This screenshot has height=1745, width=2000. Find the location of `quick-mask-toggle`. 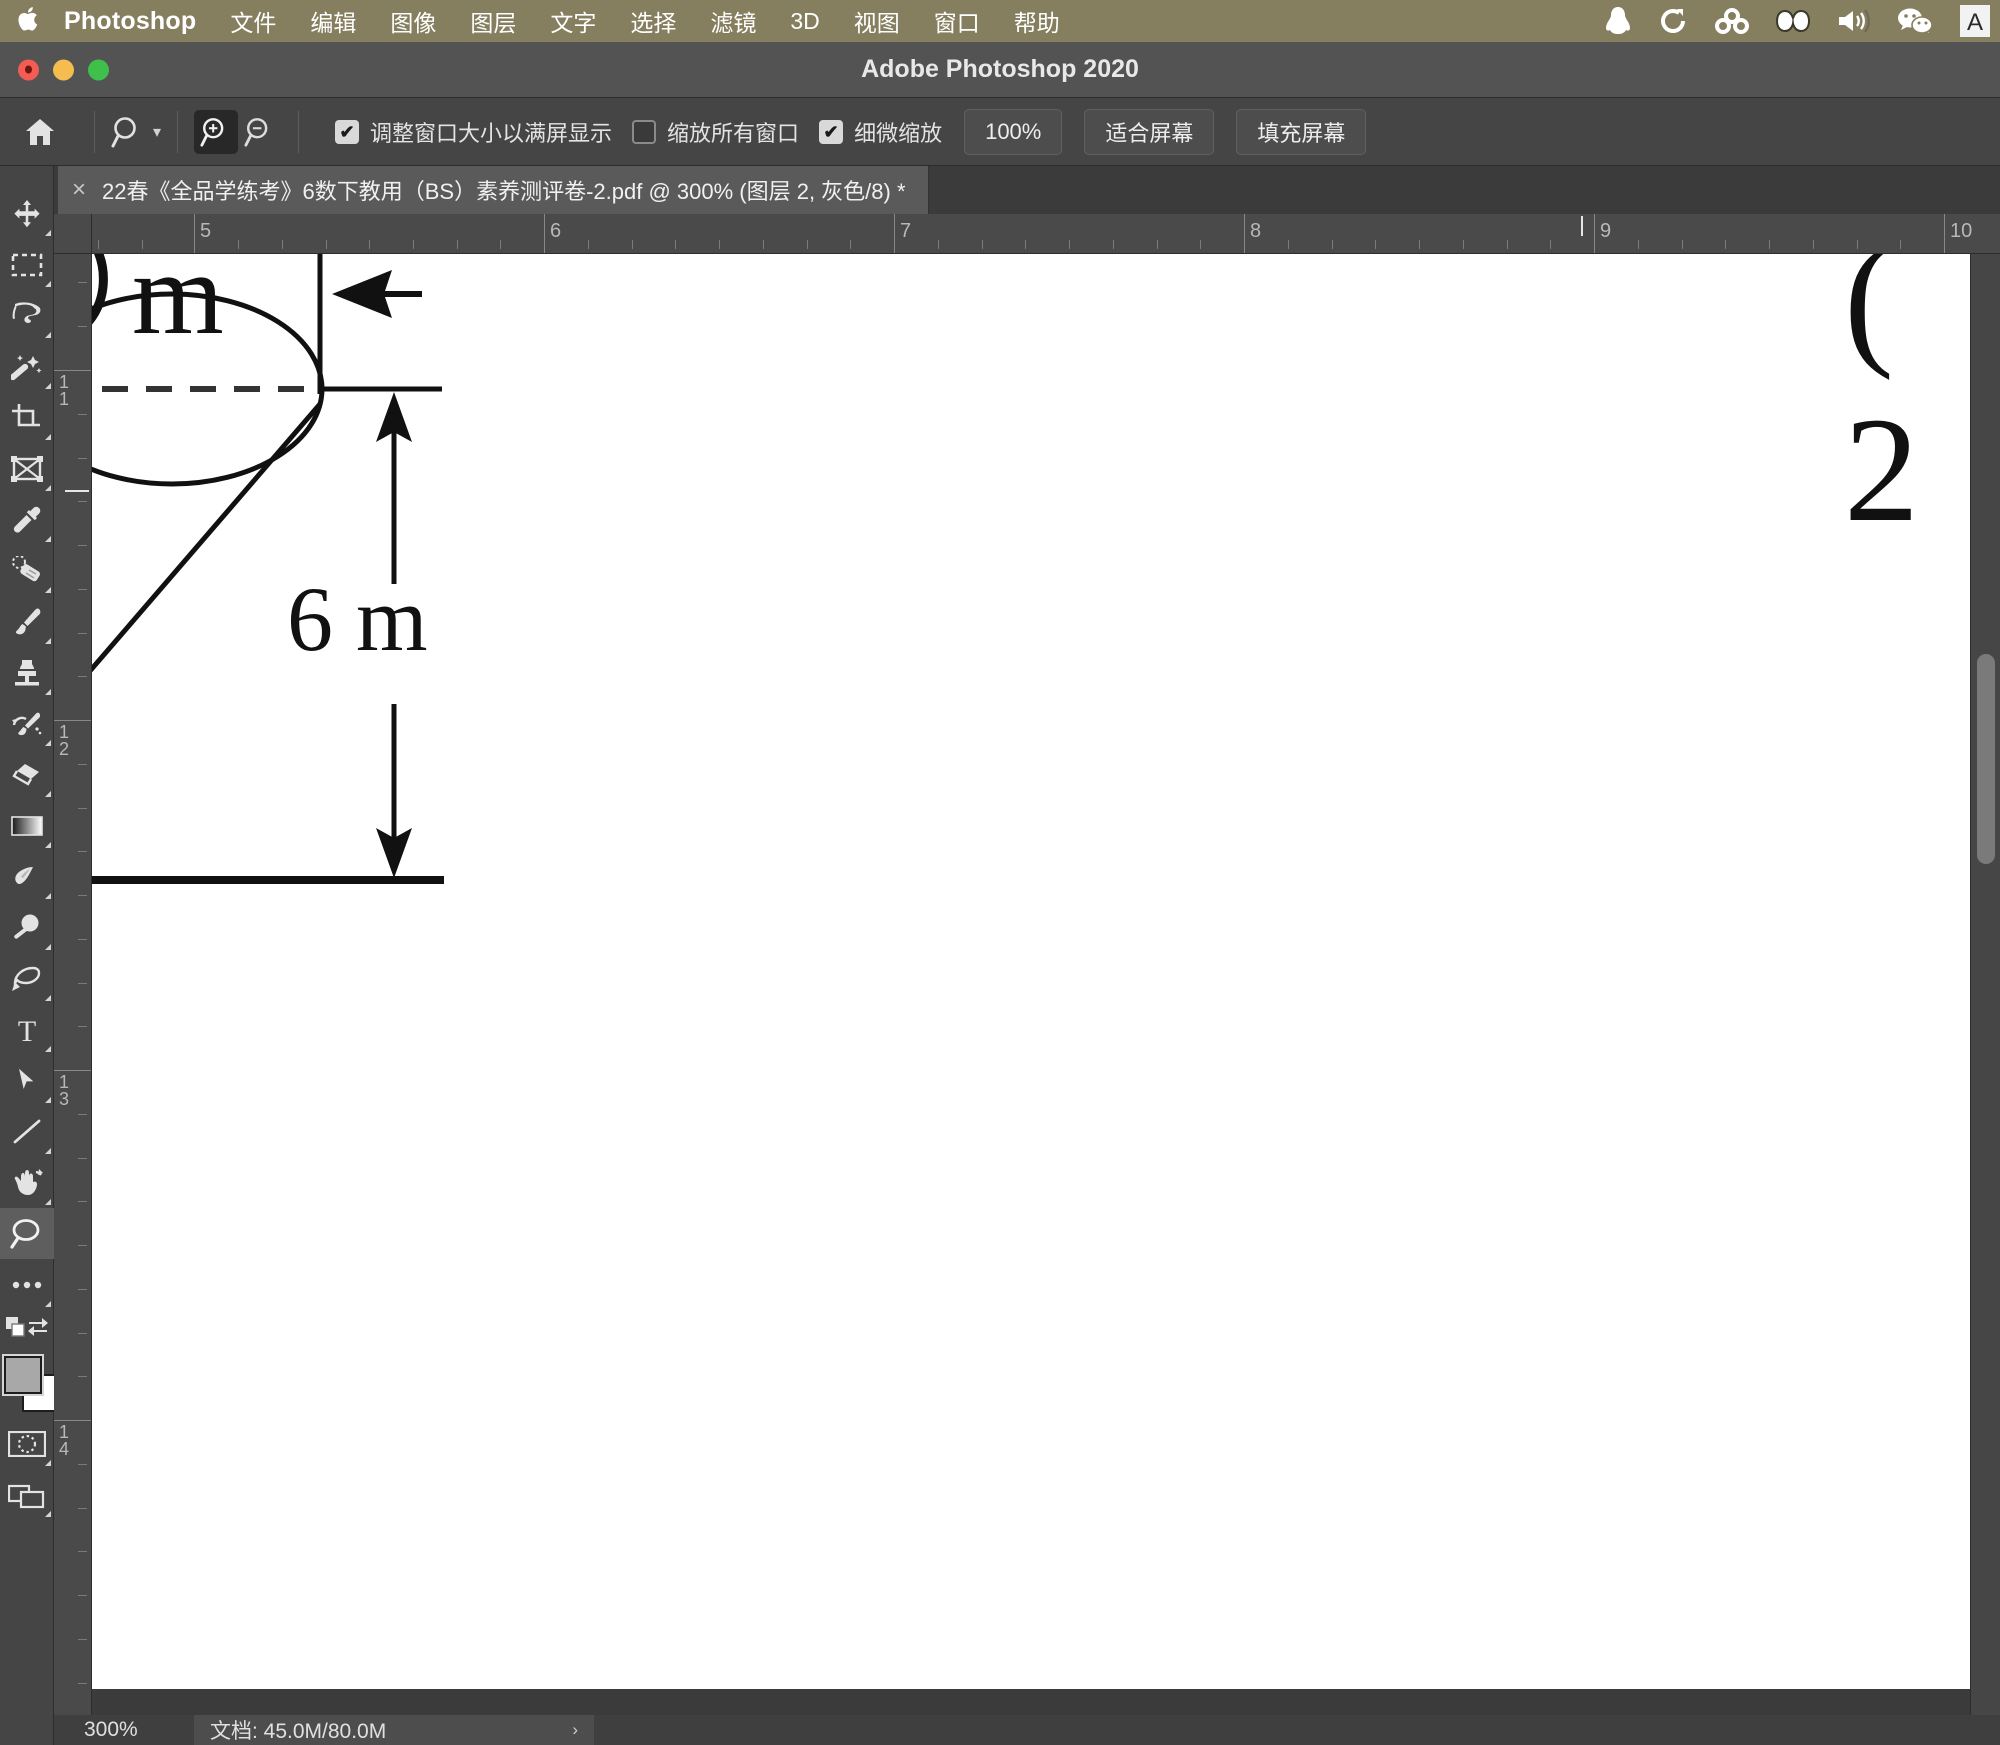

quick-mask-toggle is located at coordinates (27, 1443).